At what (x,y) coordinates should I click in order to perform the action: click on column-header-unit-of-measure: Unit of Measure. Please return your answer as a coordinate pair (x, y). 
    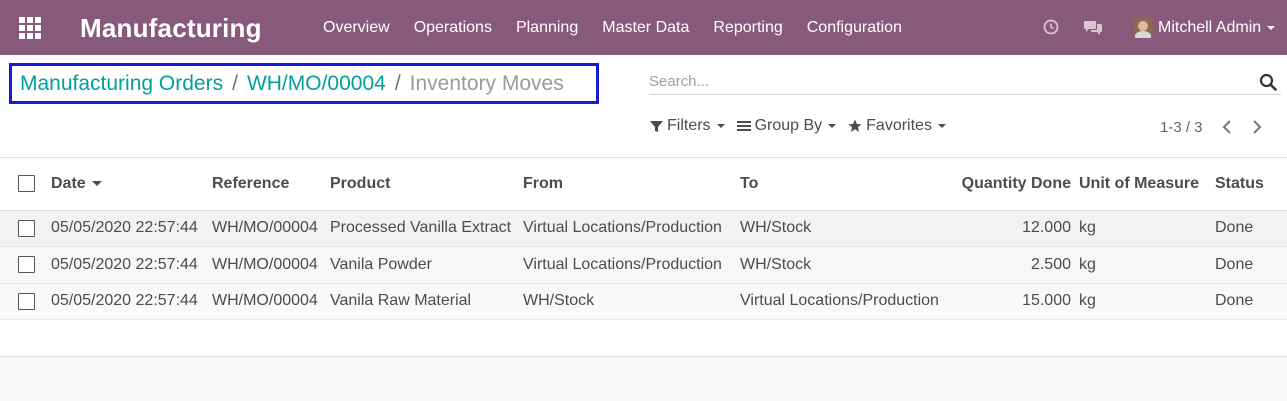
    Looking at the image, I should click on (1147, 184).